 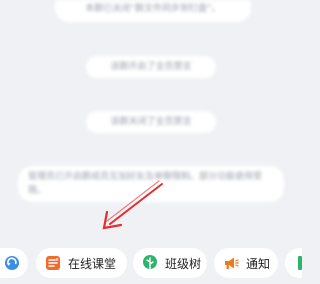 What do you see at coordinates (153, 11) in the screenshot?
I see `system-notice-file-sync: 本群已关闭“群文件同步到钉盘”。` at bounding box center [153, 11].